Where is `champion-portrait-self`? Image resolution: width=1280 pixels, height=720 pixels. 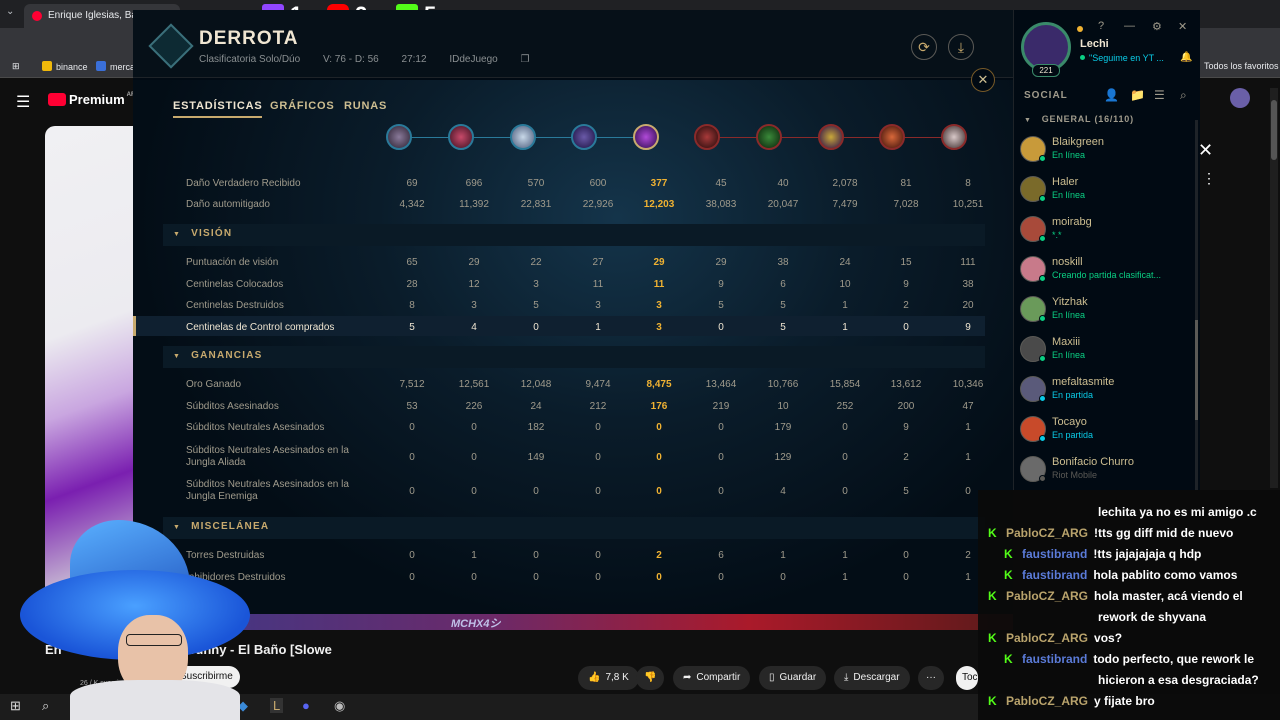
champion-portrait-self is located at coordinates (646, 137).